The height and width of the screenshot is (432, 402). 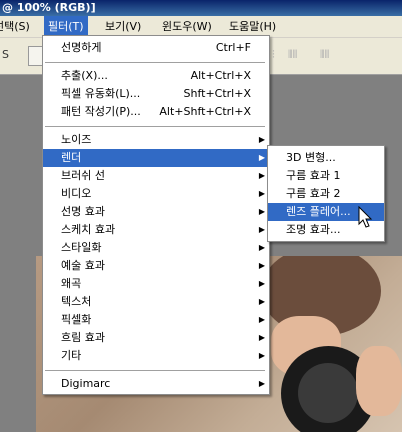 What do you see at coordinates (156, 266) in the screenshot?
I see `menu-item-artistic: 예술 효과 ▶` at bounding box center [156, 266].